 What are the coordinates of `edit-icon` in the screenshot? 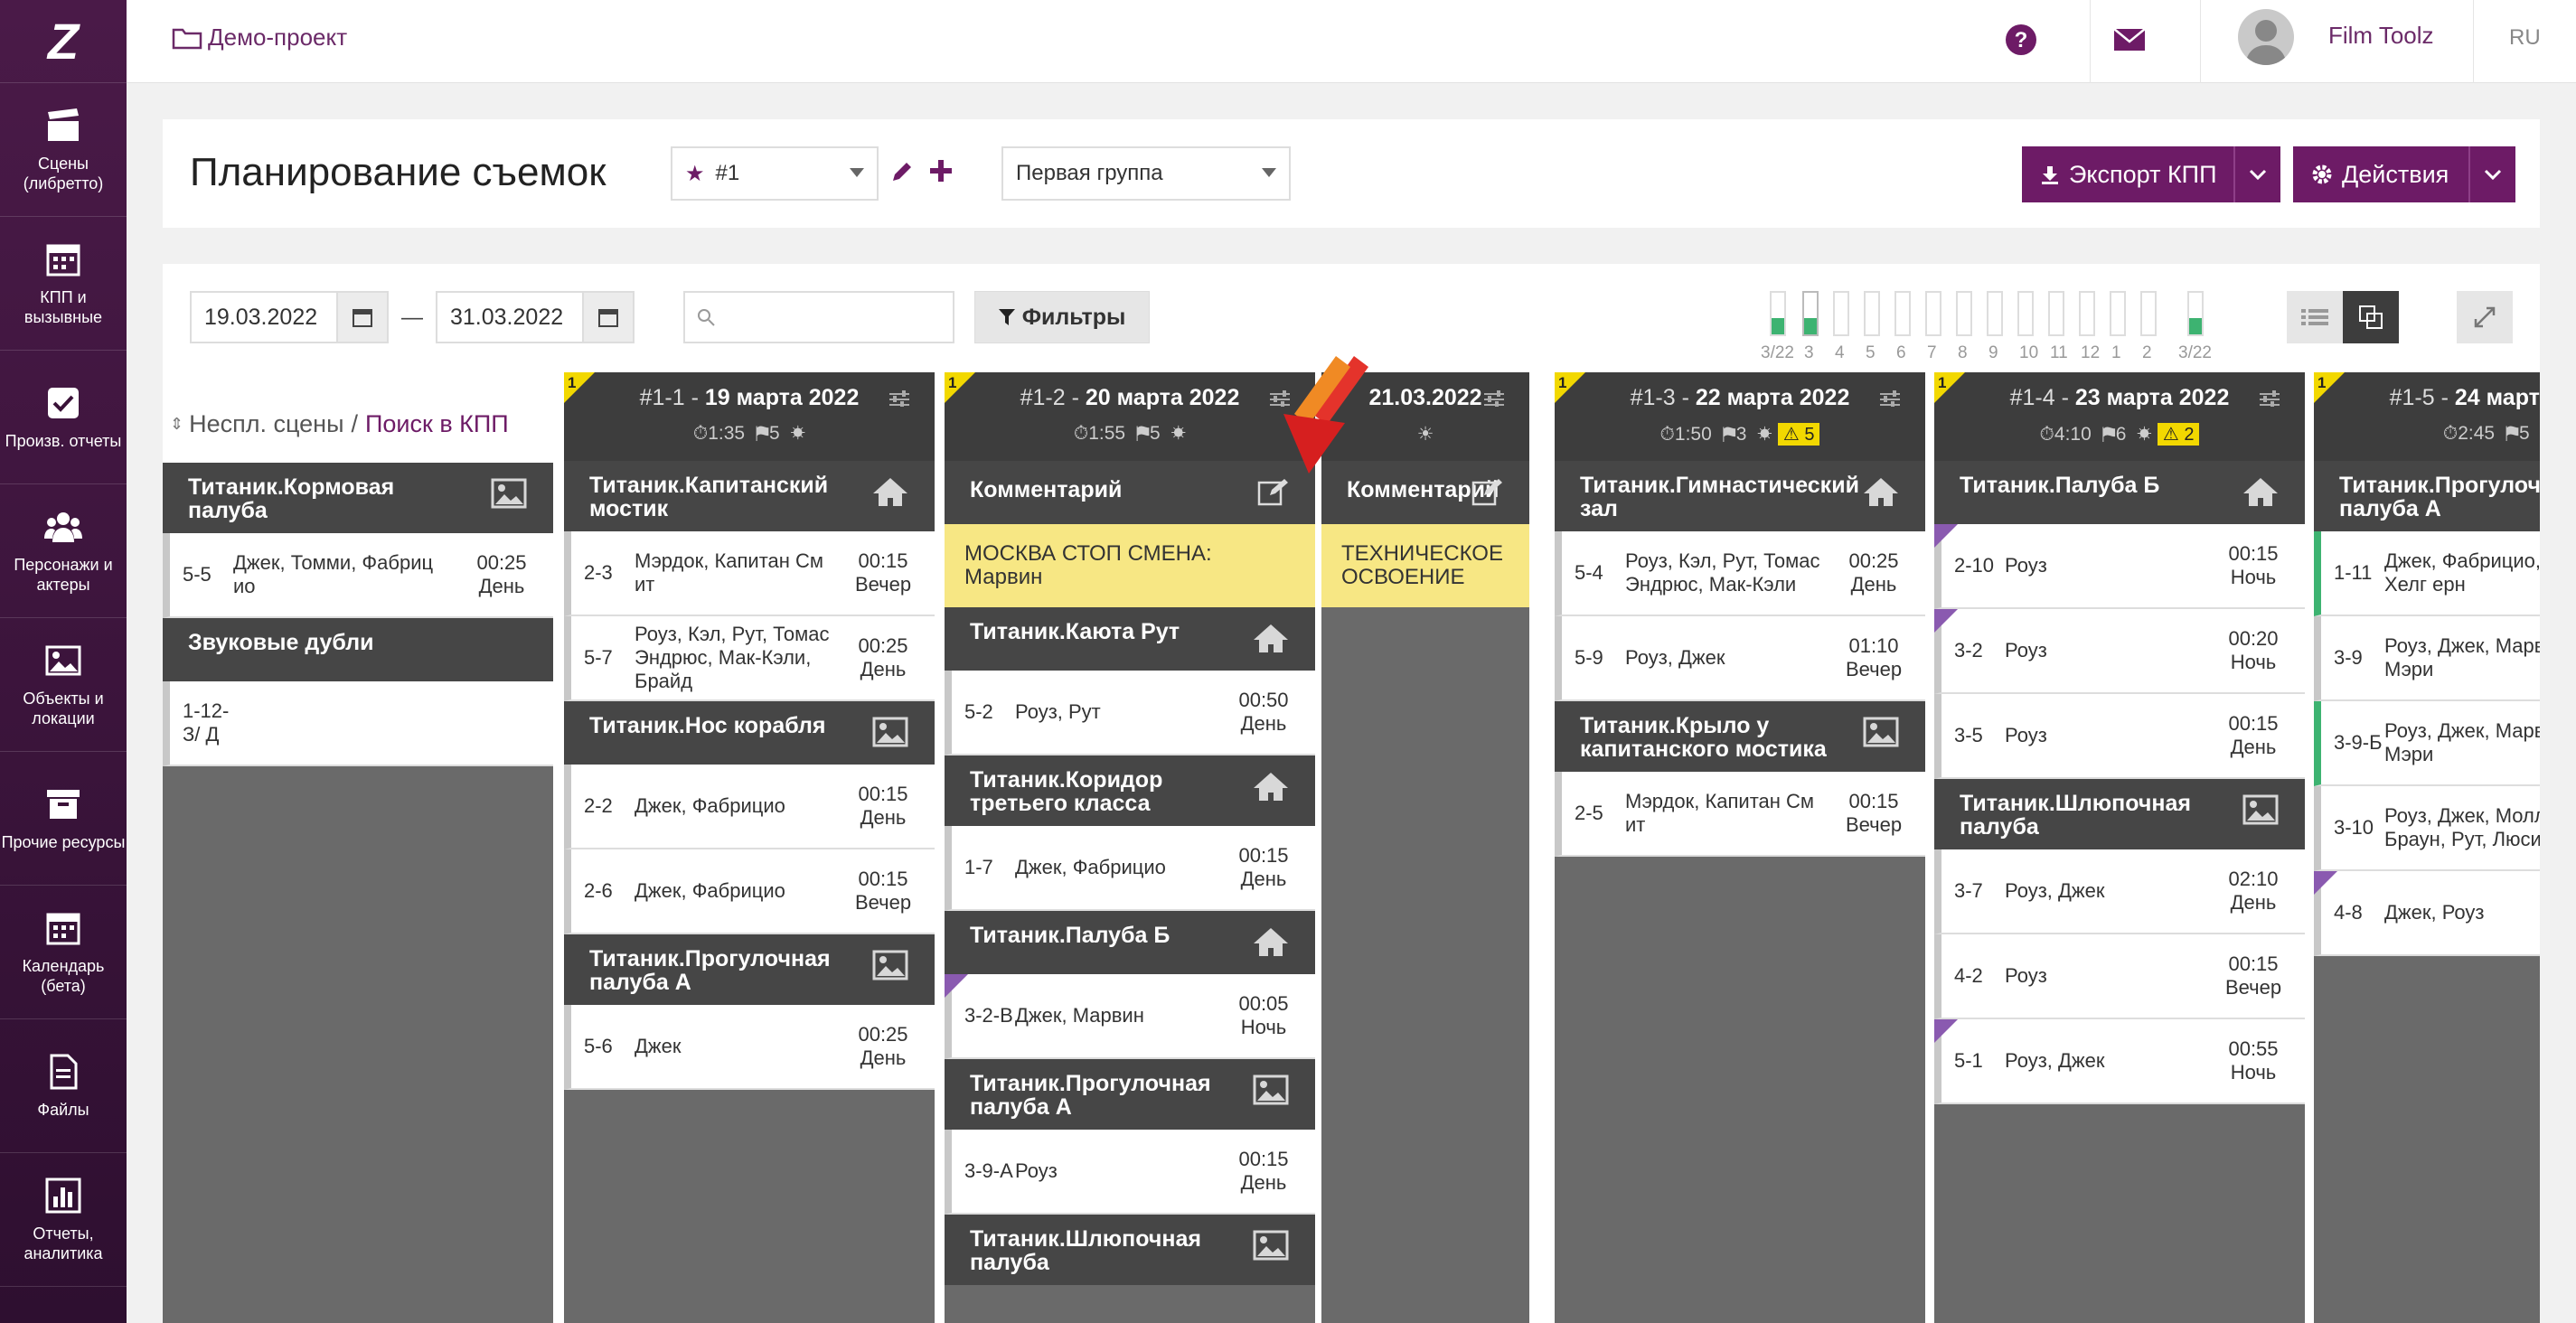 It's located at (1487, 491).